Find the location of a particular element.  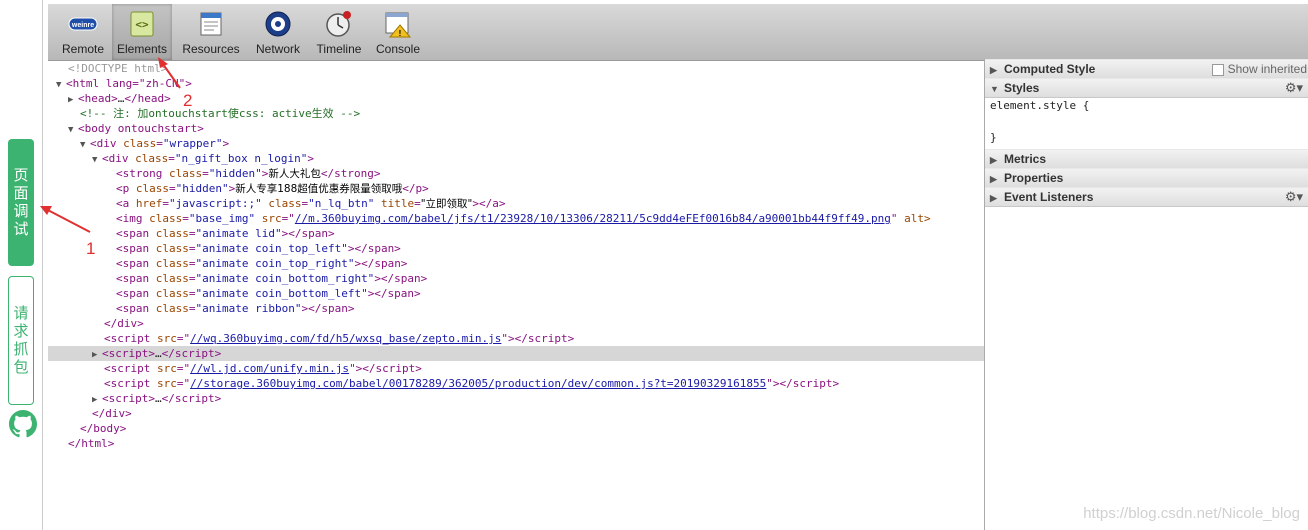

watermark: https://blog.csdn.net/Nicole_blog is located at coordinates (1191, 513).